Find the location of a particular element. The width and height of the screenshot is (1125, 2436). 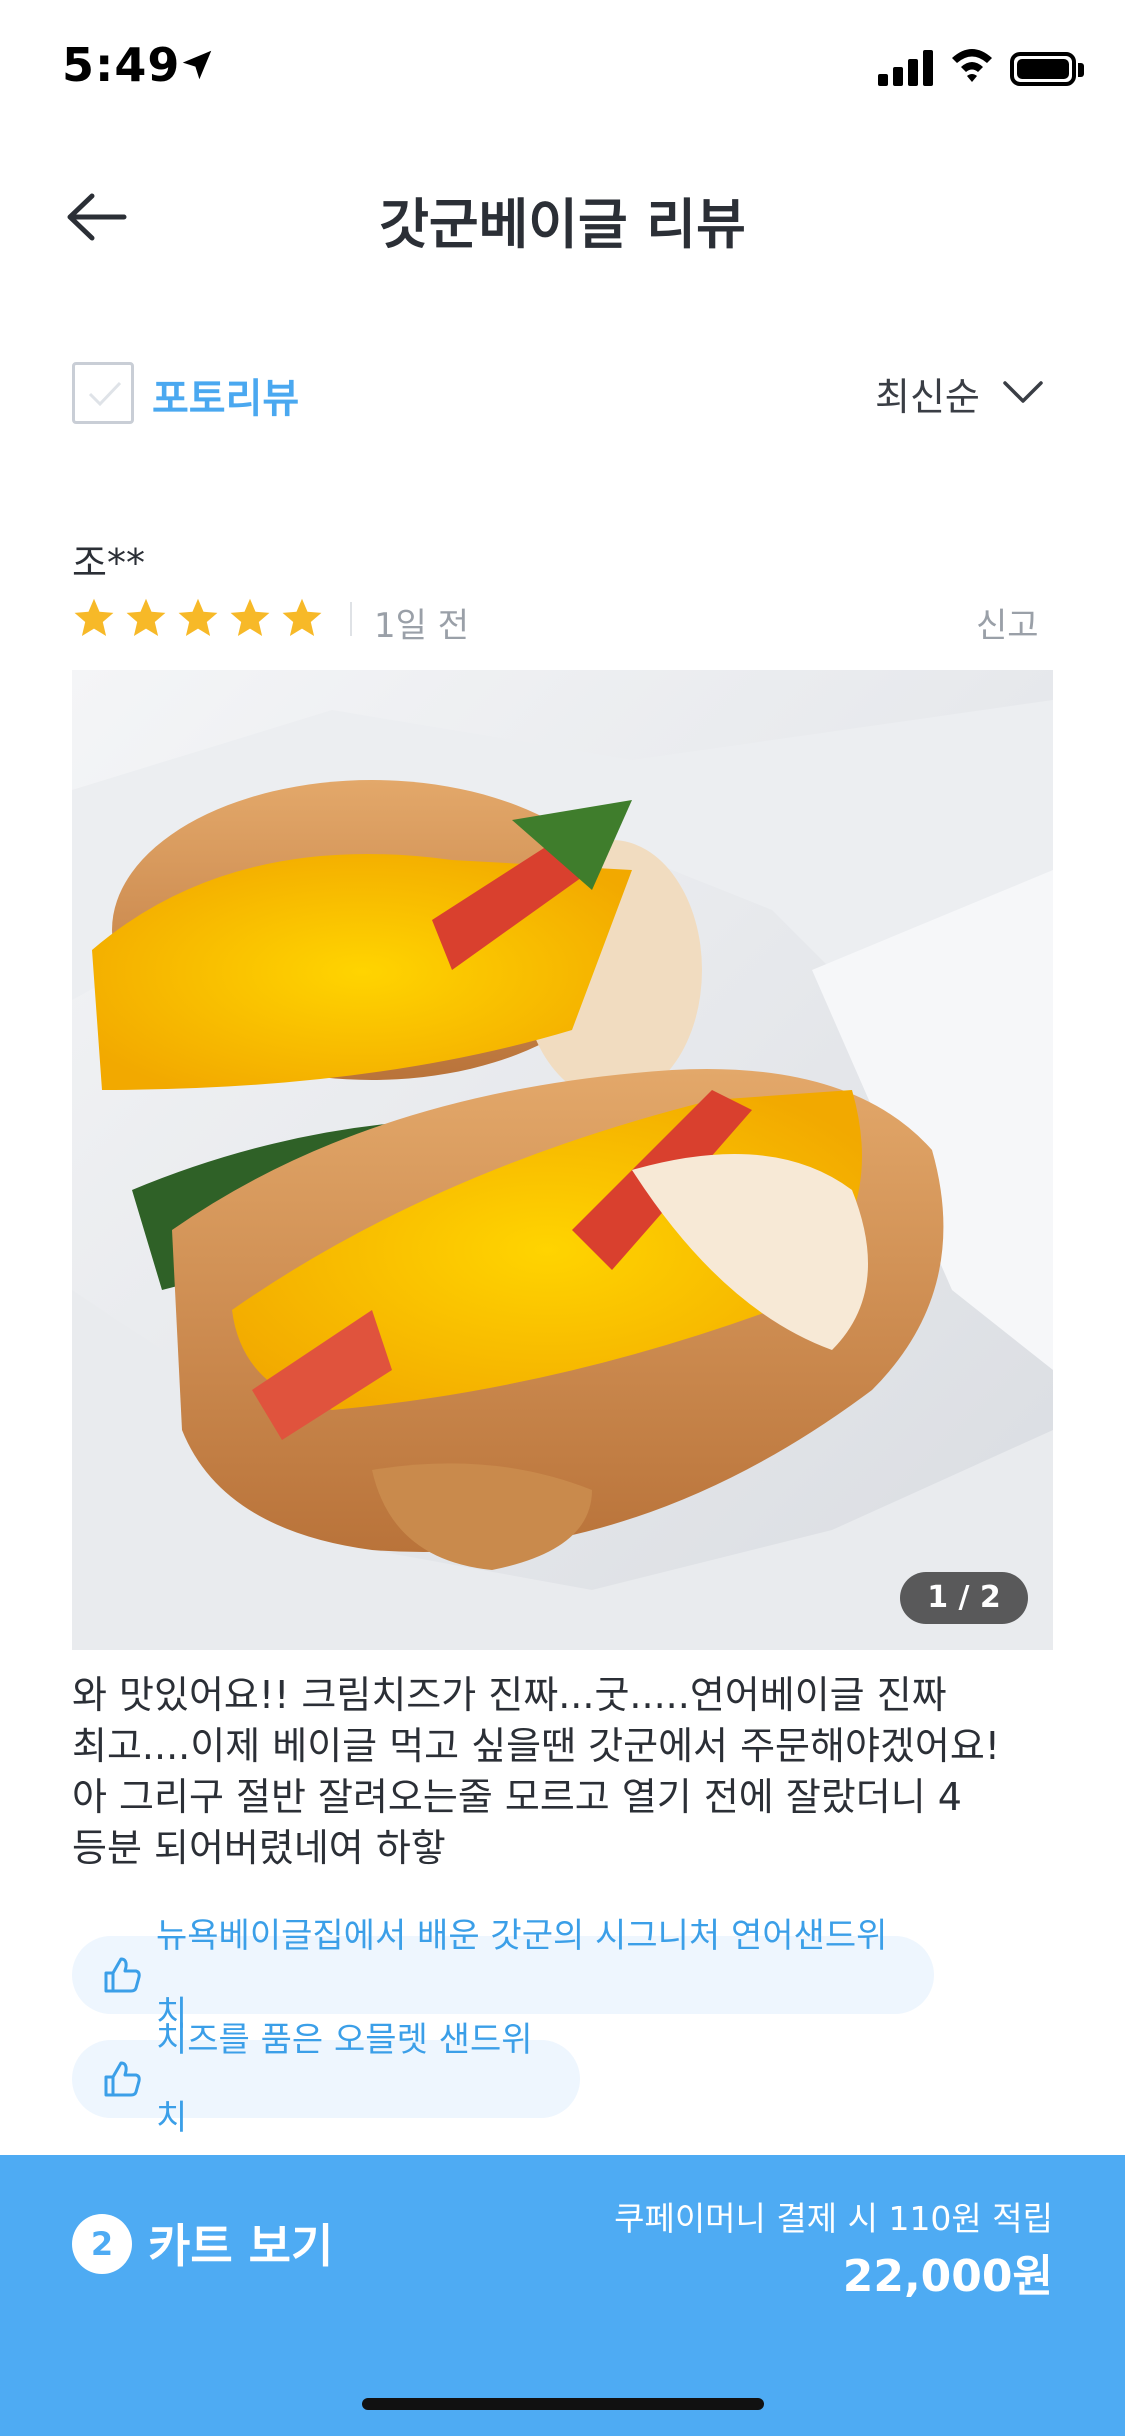

check-icon is located at coordinates (105, 394).